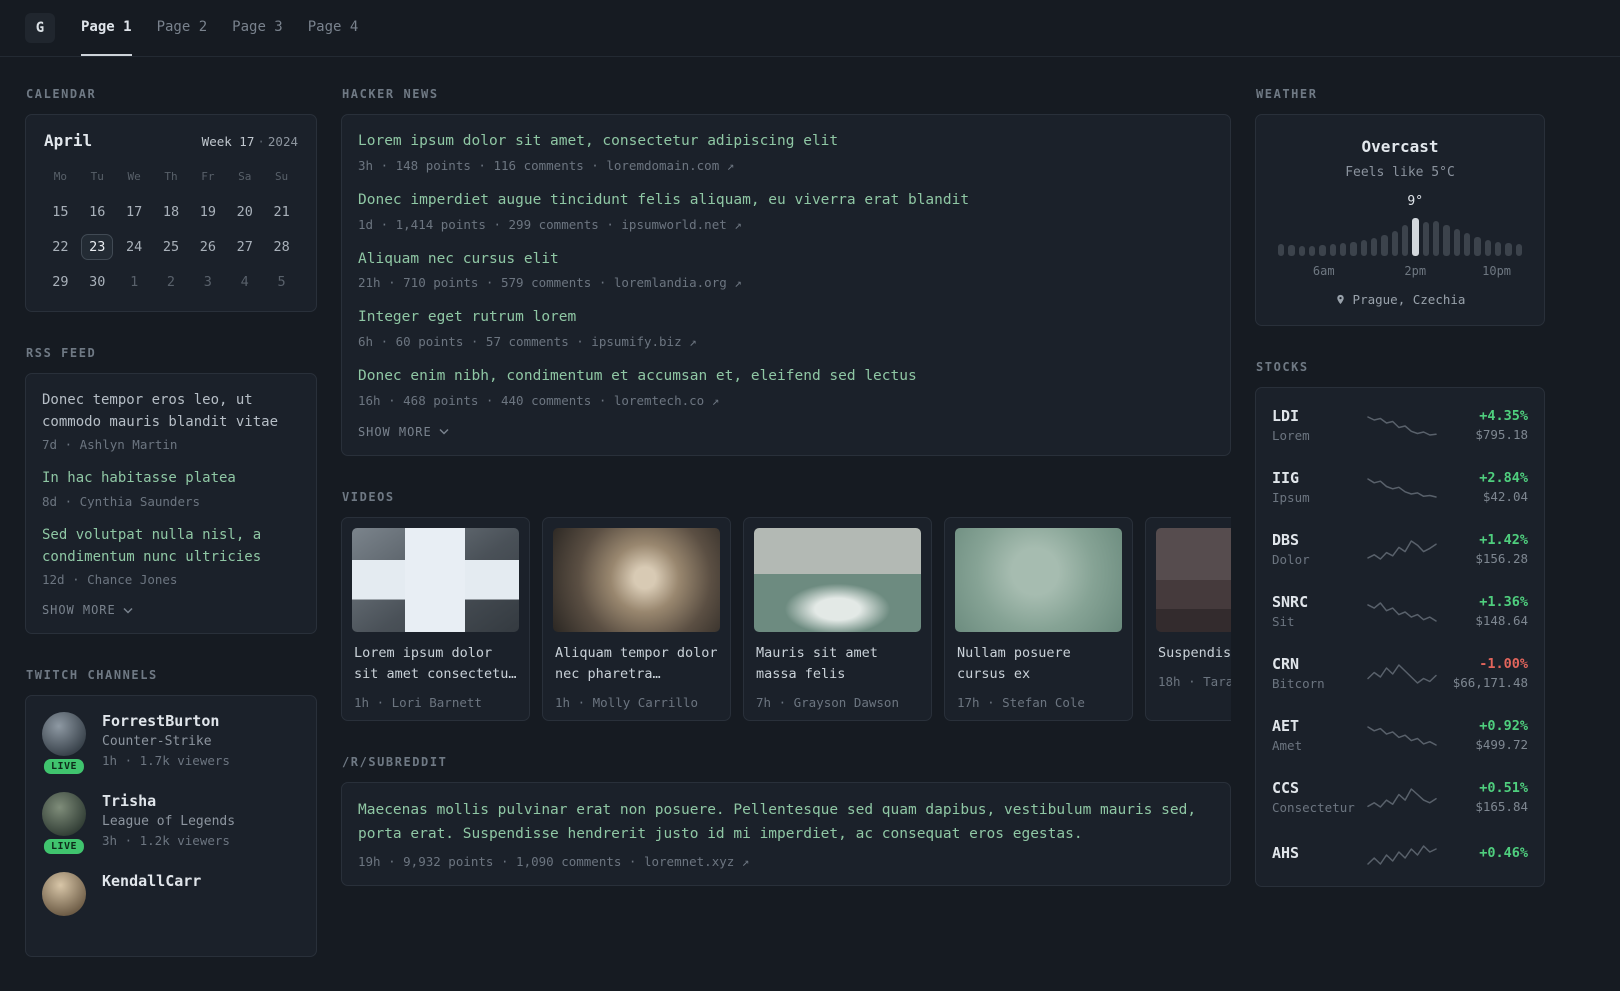 The image size is (1620, 991). I want to click on stock-symbol: SNRC, so click(1290, 602).